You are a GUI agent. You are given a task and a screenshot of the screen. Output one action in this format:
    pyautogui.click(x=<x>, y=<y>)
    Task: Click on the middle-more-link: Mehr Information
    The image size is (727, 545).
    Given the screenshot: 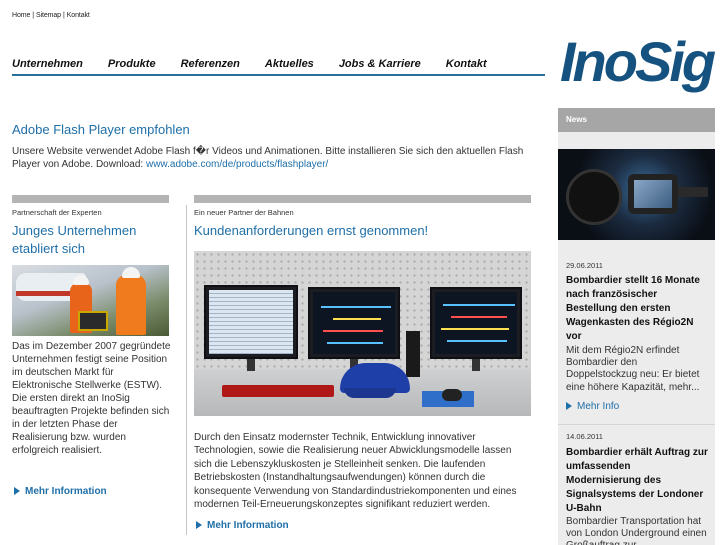 What is the action you would take?
    pyautogui.click(x=242, y=525)
    